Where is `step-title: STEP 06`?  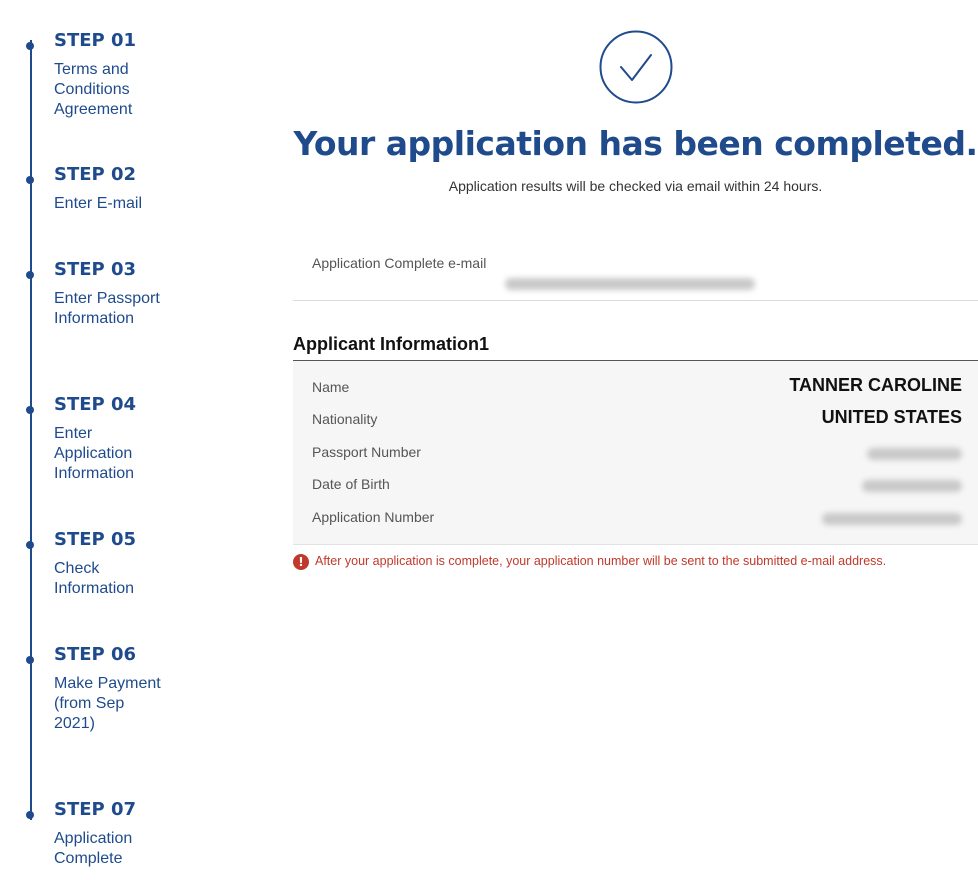
step-title: STEP 06 is located at coordinates (95, 654).